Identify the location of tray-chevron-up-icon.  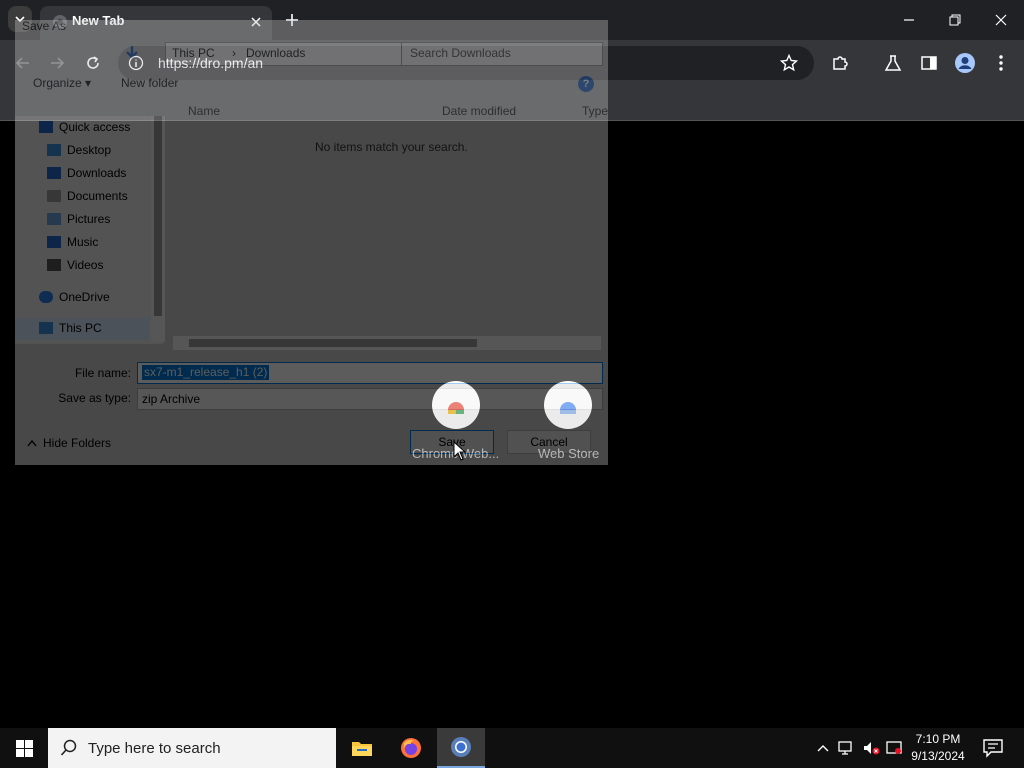
(823, 748).